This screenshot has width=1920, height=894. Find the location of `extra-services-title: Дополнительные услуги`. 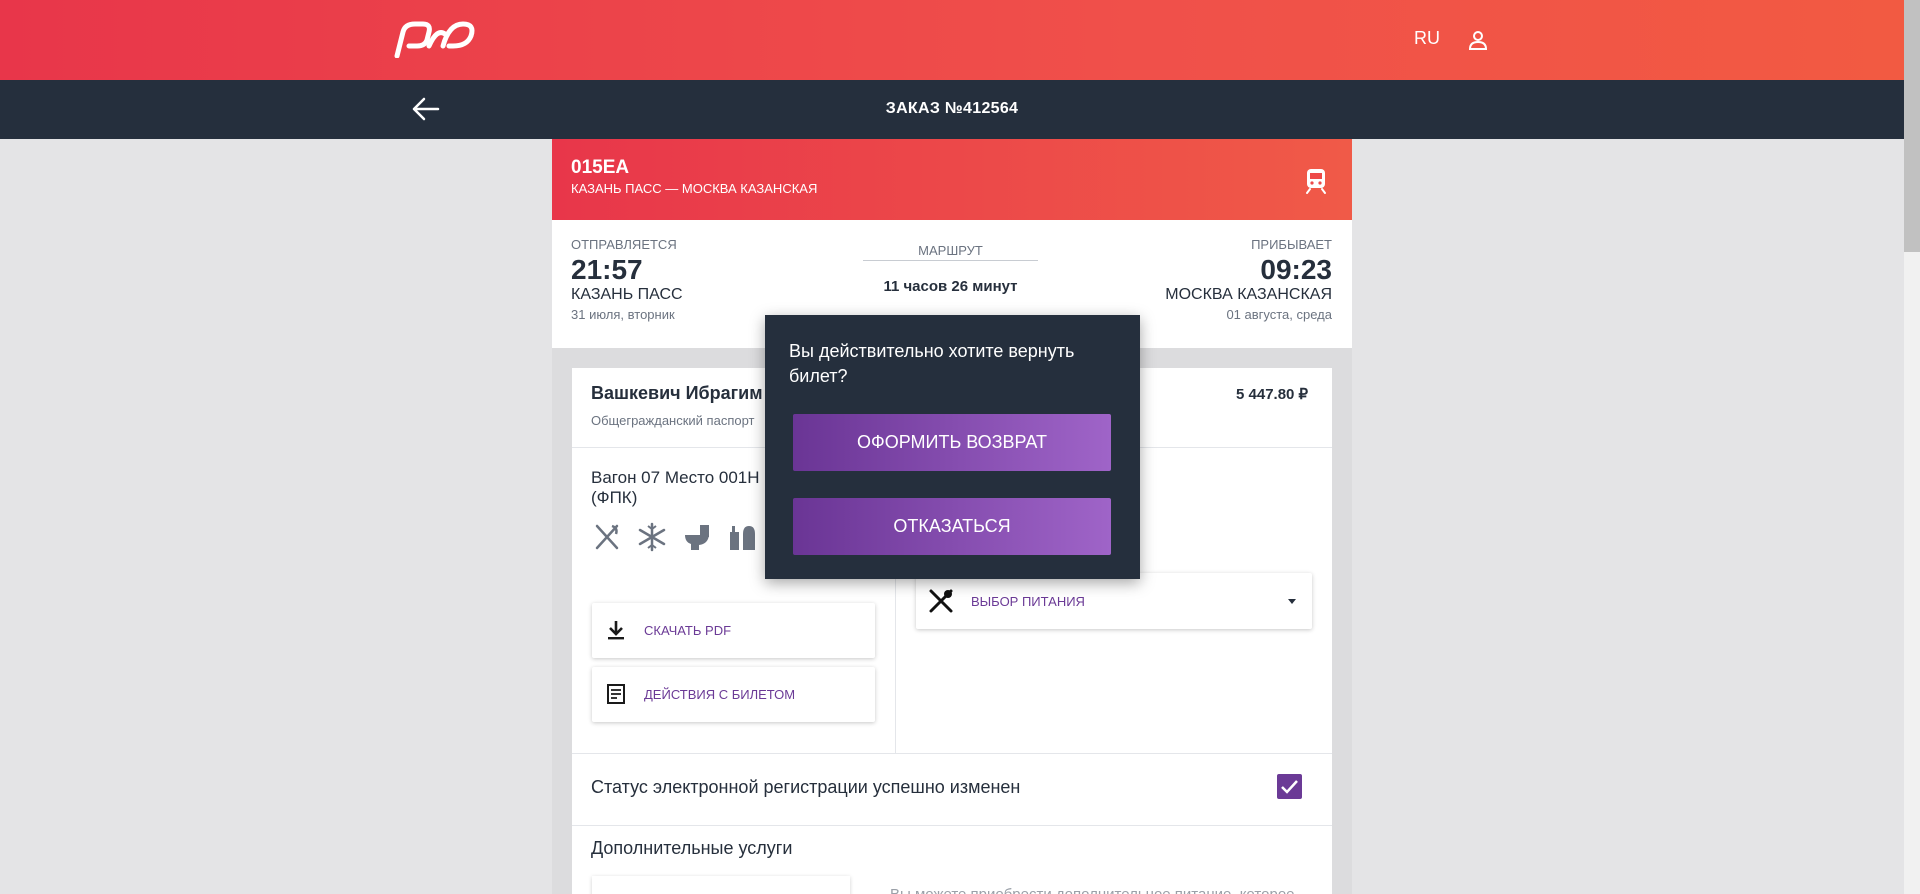

extra-services-title: Дополнительные услуги is located at coordinates (692, 848).